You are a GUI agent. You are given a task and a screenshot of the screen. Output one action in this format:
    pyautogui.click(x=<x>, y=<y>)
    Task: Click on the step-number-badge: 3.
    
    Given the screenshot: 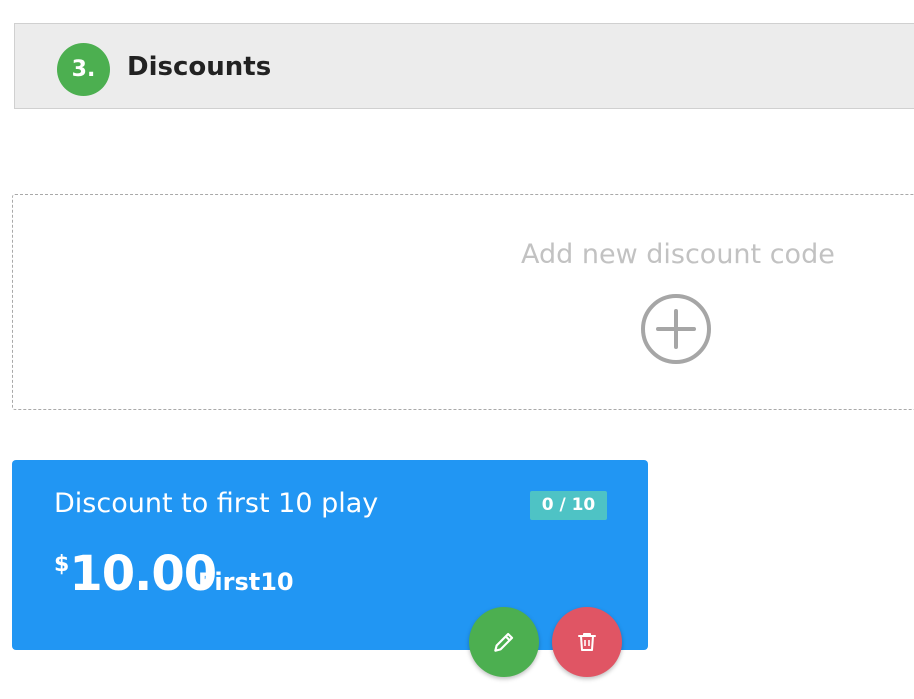 What is the action you would take?
    pyautogui.click(x=83, y=69)
    